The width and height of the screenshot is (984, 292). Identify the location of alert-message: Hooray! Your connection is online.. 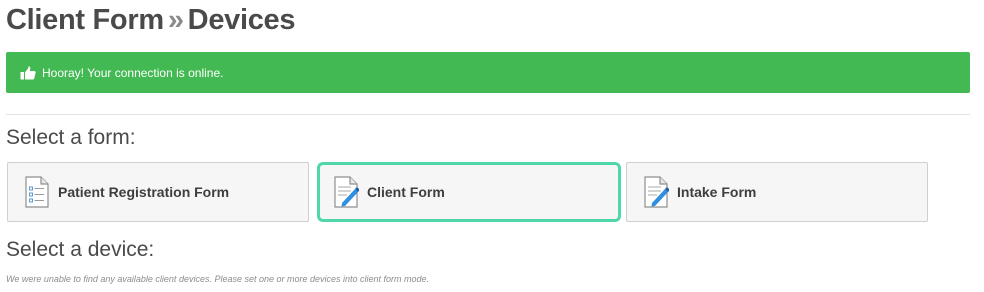
(133, 72).